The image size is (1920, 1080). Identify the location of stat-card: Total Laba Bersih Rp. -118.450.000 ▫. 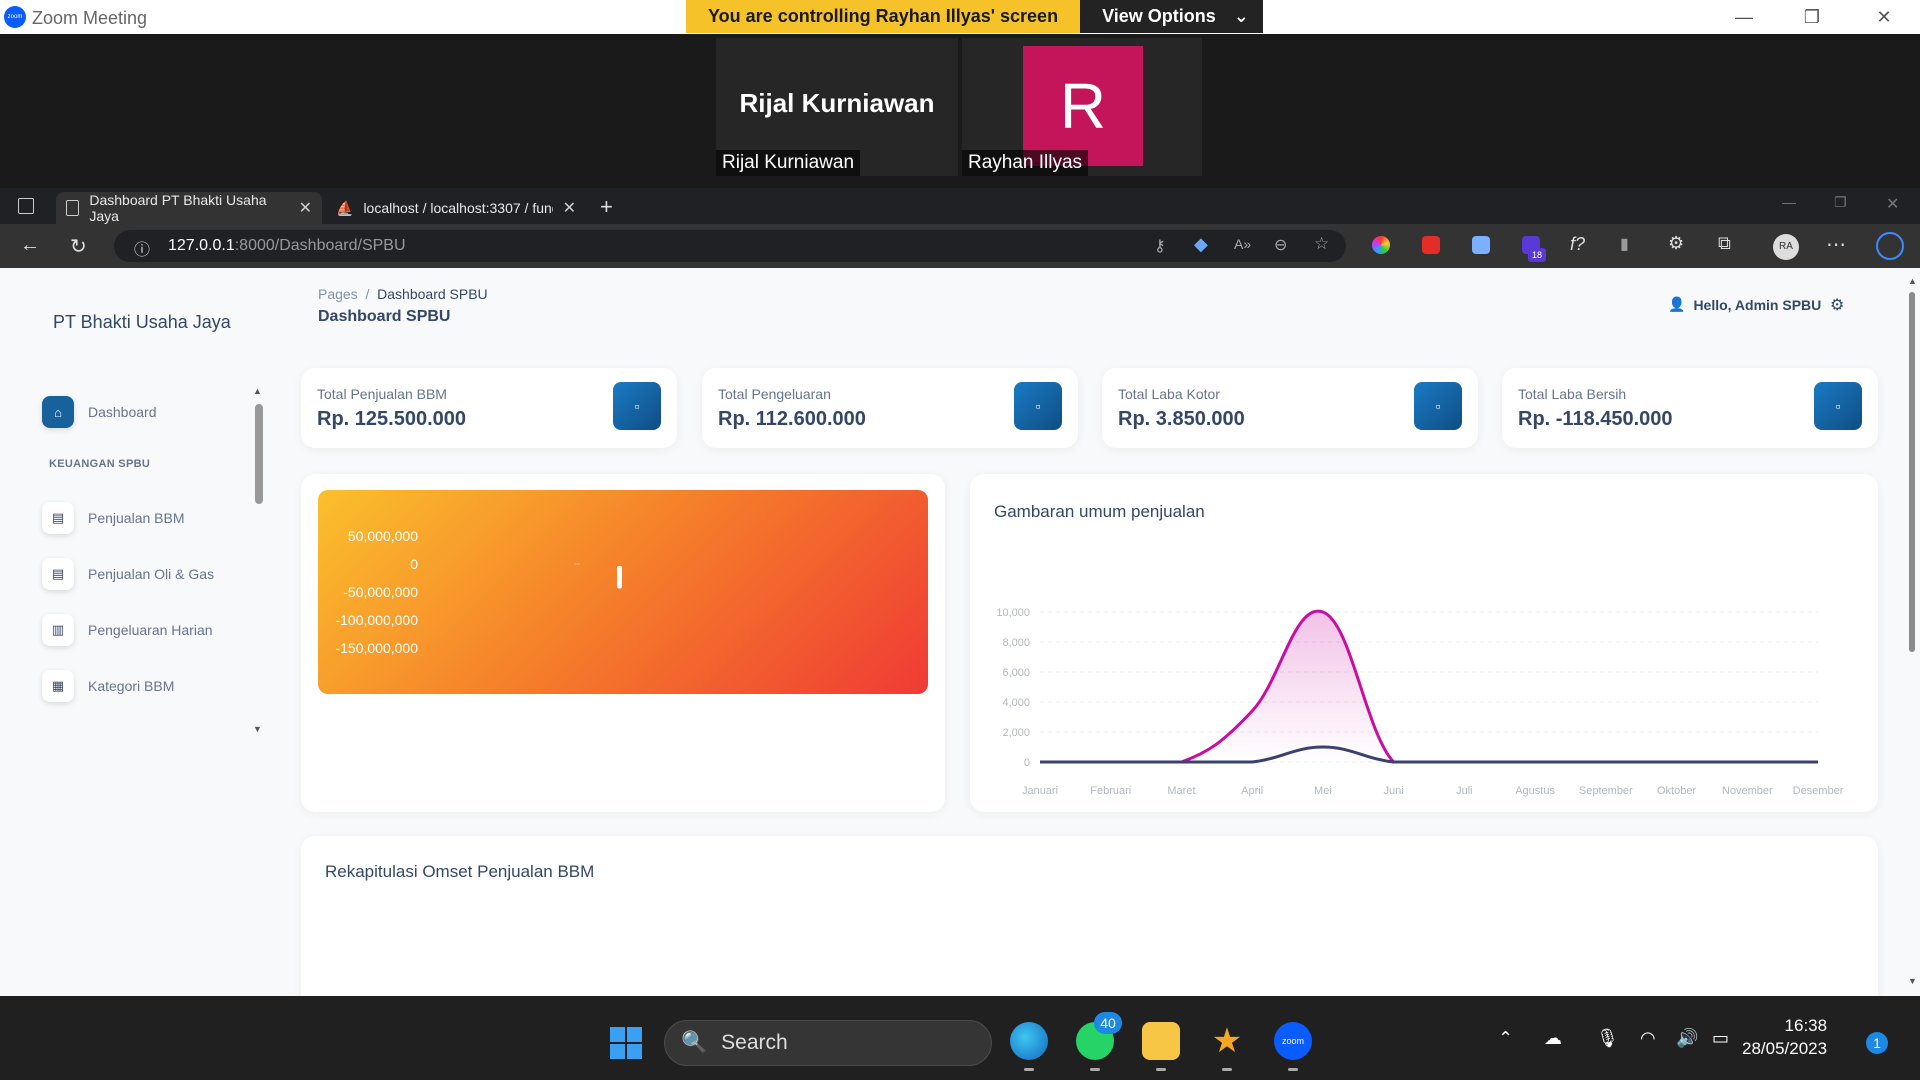
(1690, 408).